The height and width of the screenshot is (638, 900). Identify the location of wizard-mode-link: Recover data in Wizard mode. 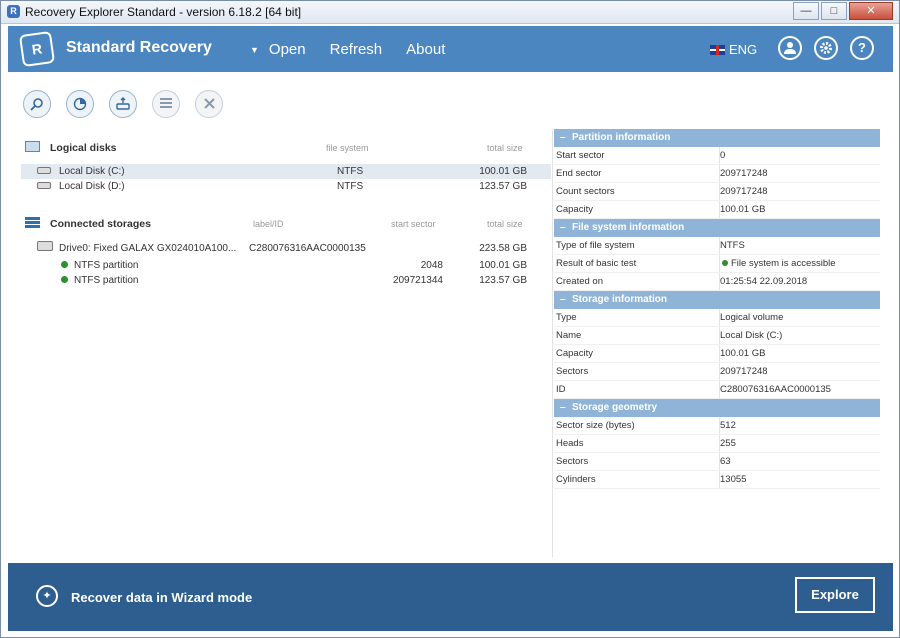
(161, 597).